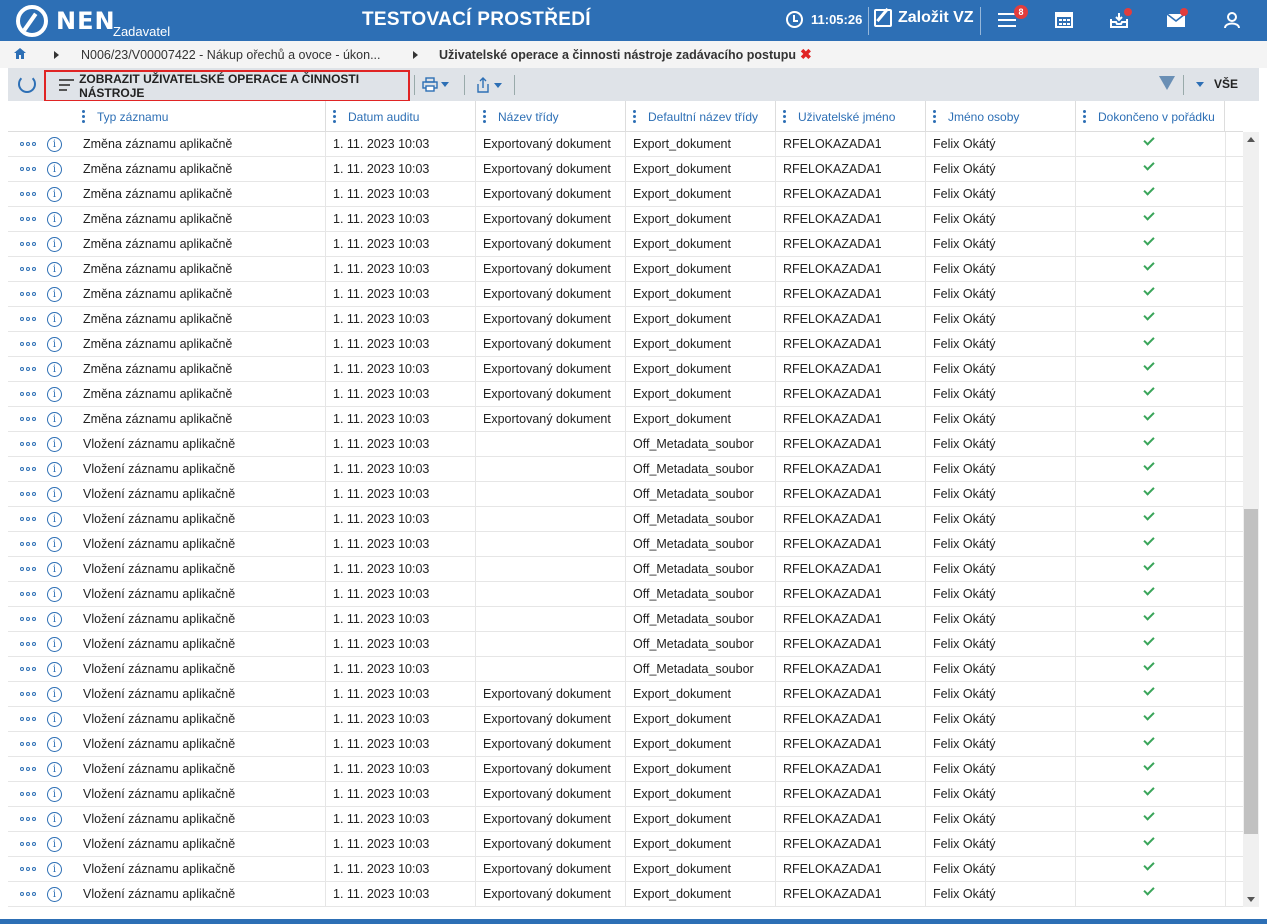  Describe the element at coordinates (1251, 671) in the screenshot. I see `scrollbar-thumb` at that location.